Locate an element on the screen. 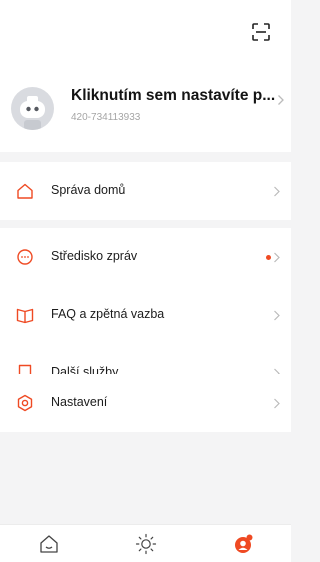 The image size is (320, 562). user-icon is located at coordinates (244, 543).